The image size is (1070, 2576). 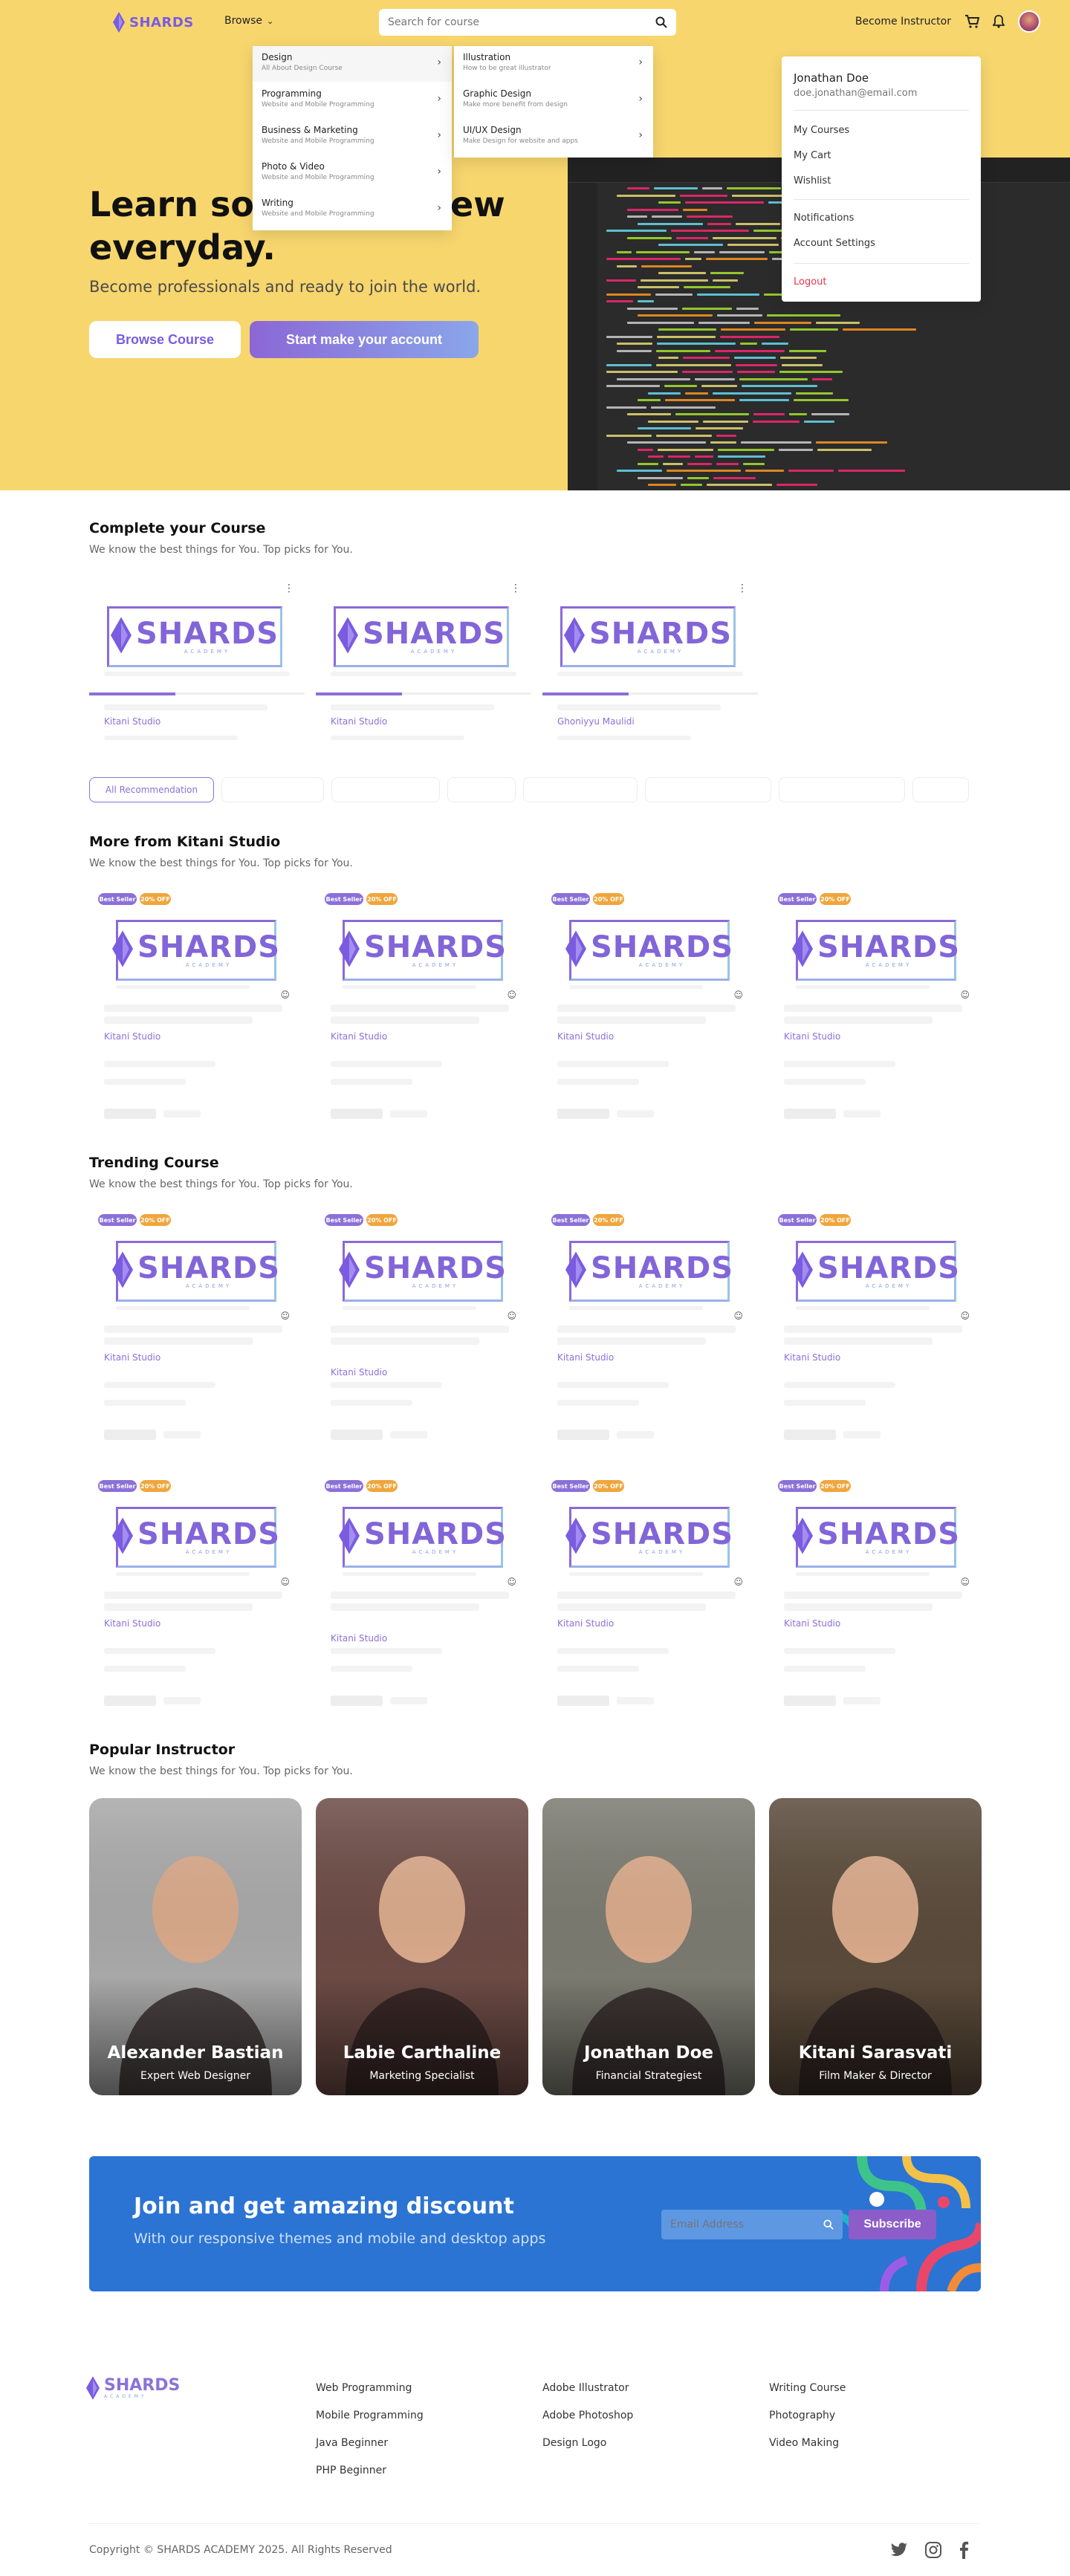 I want to click on footer-link: Adobe Photoshop, so click(x=587, y=2415).